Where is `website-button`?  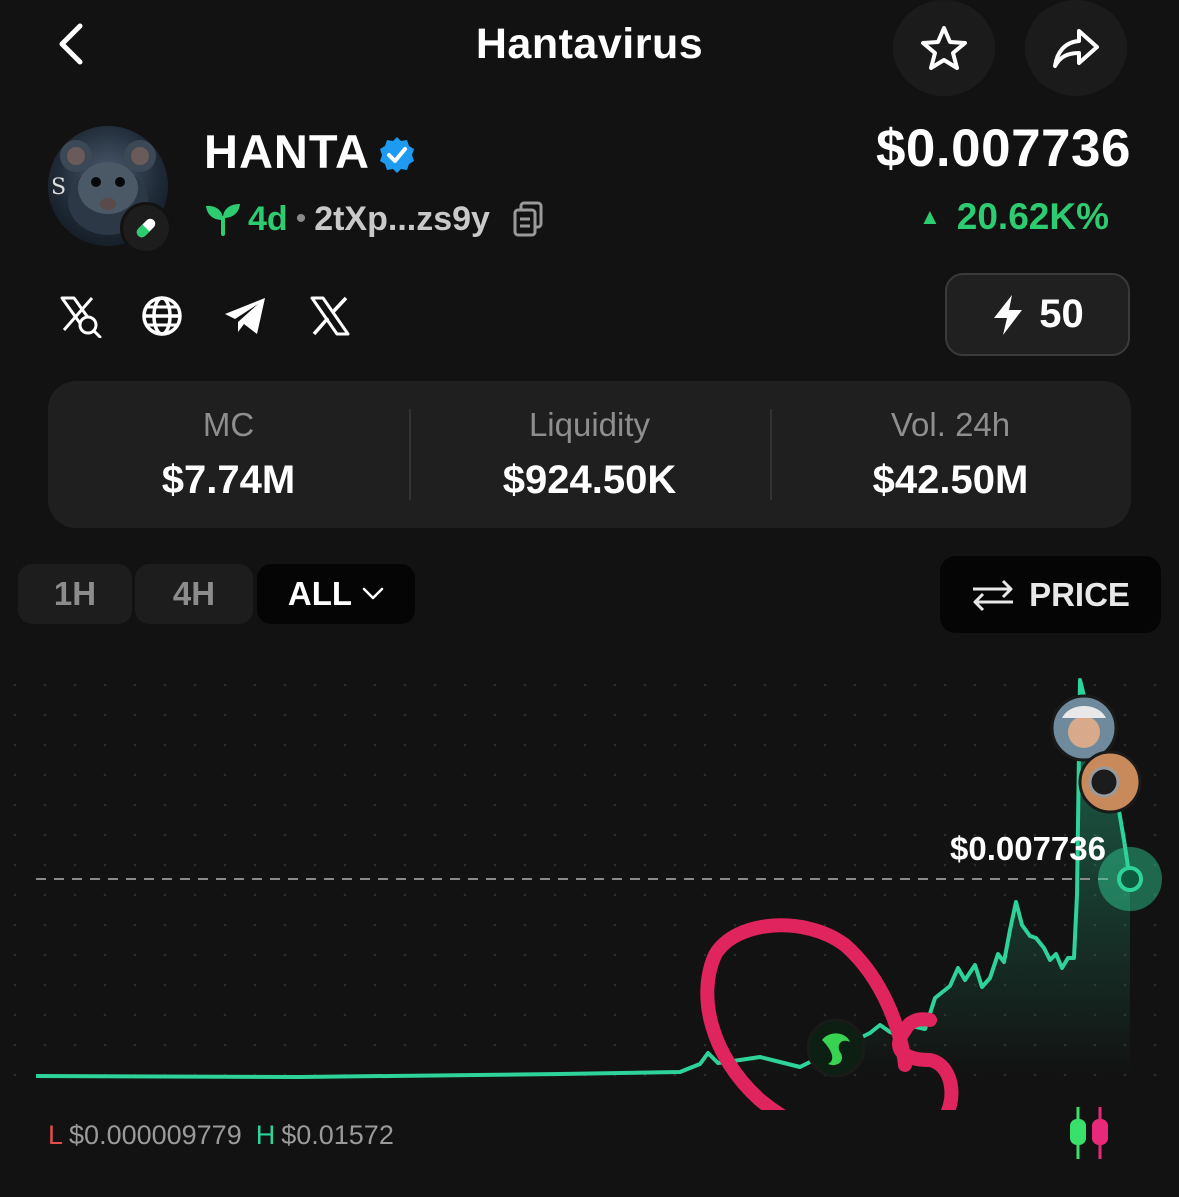
website-button is located at coordinates (162, 316).